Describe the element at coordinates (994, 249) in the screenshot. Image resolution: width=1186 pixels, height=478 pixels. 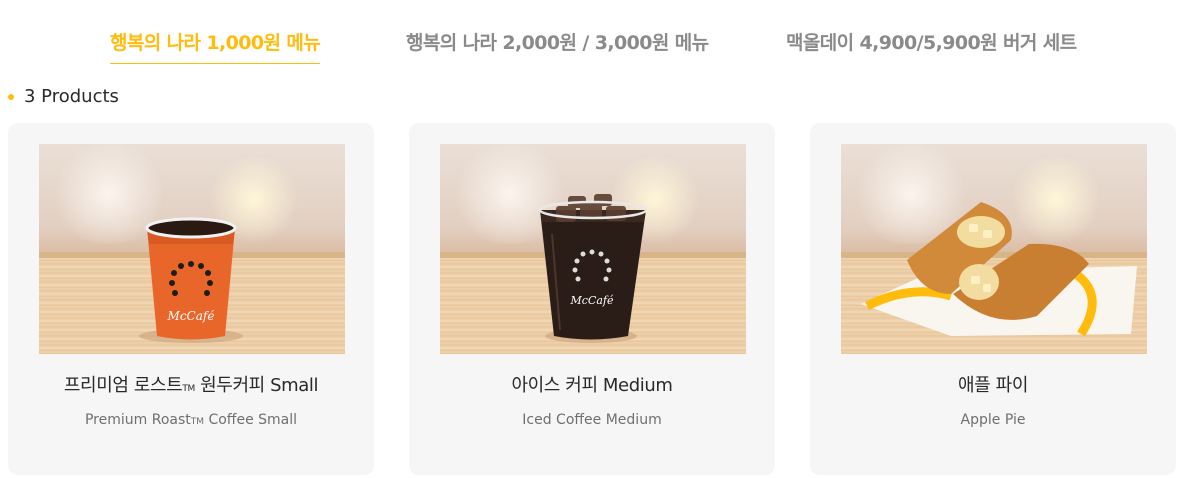
I see `apple-pie-image` at that location.